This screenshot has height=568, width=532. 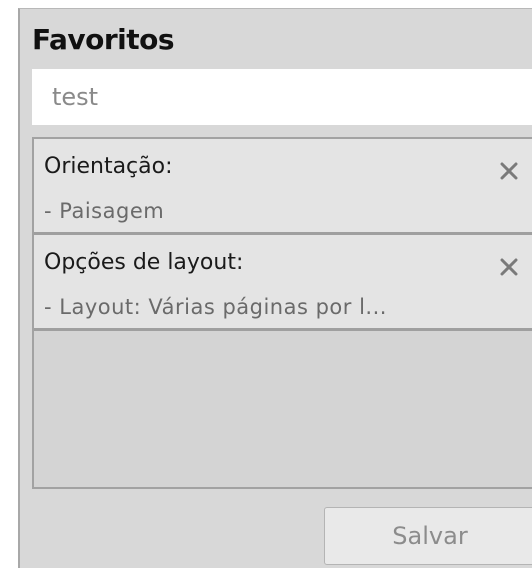 What do you see at coordinates (144, 262) in the screenshot?
I see `setting-title: Opções de layout:` at bounding box center [144, 262].